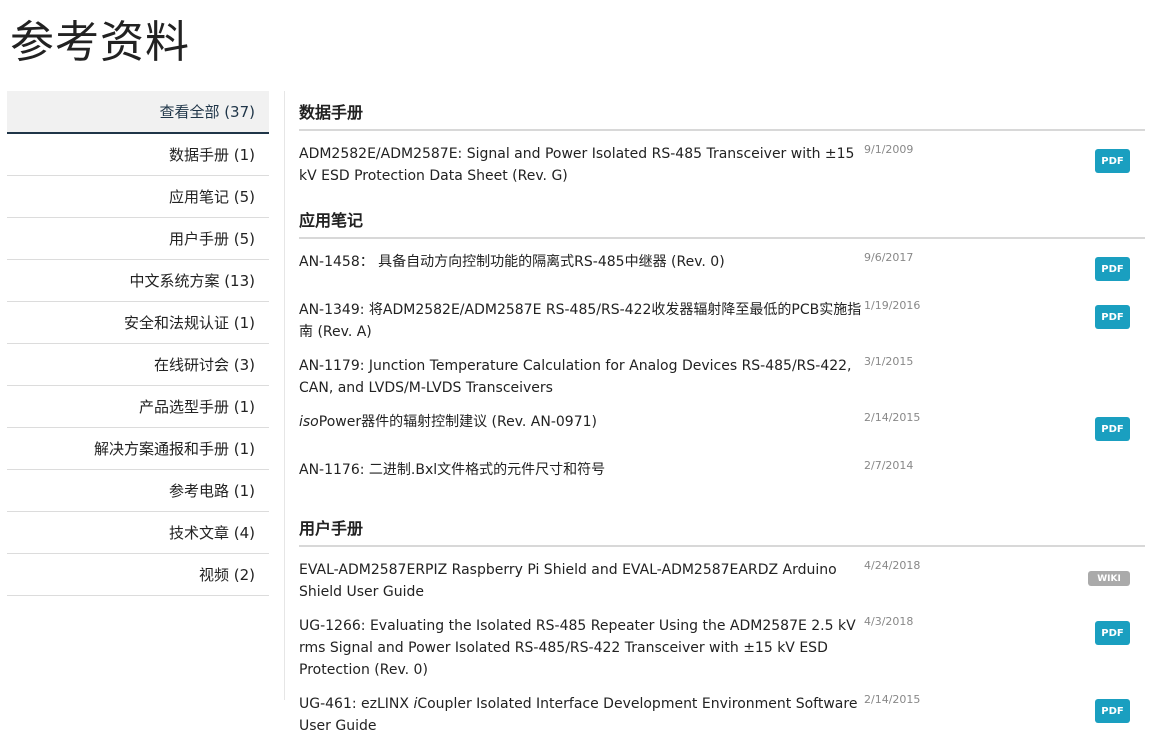 The width and height of the screenshot is (1157, 749). I want to click on doc-link: isoPower器件的辐射控制建议 (Rev. AN-0971), so click(581, 422).